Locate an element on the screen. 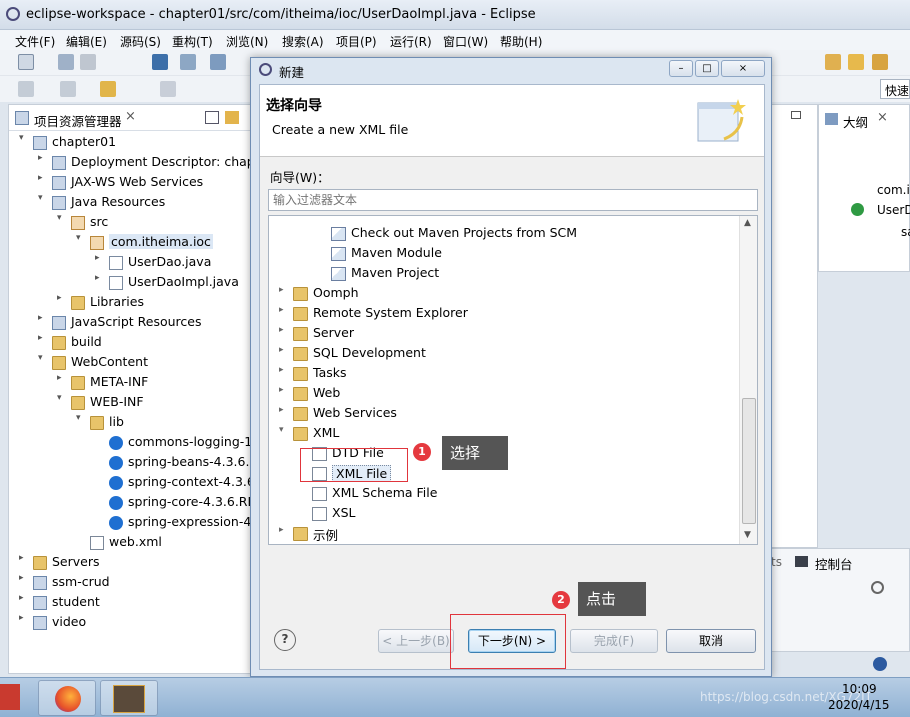 The image size is (910, 717). tree-item: ▾ Java Resources is located at coordinates (129, 203).